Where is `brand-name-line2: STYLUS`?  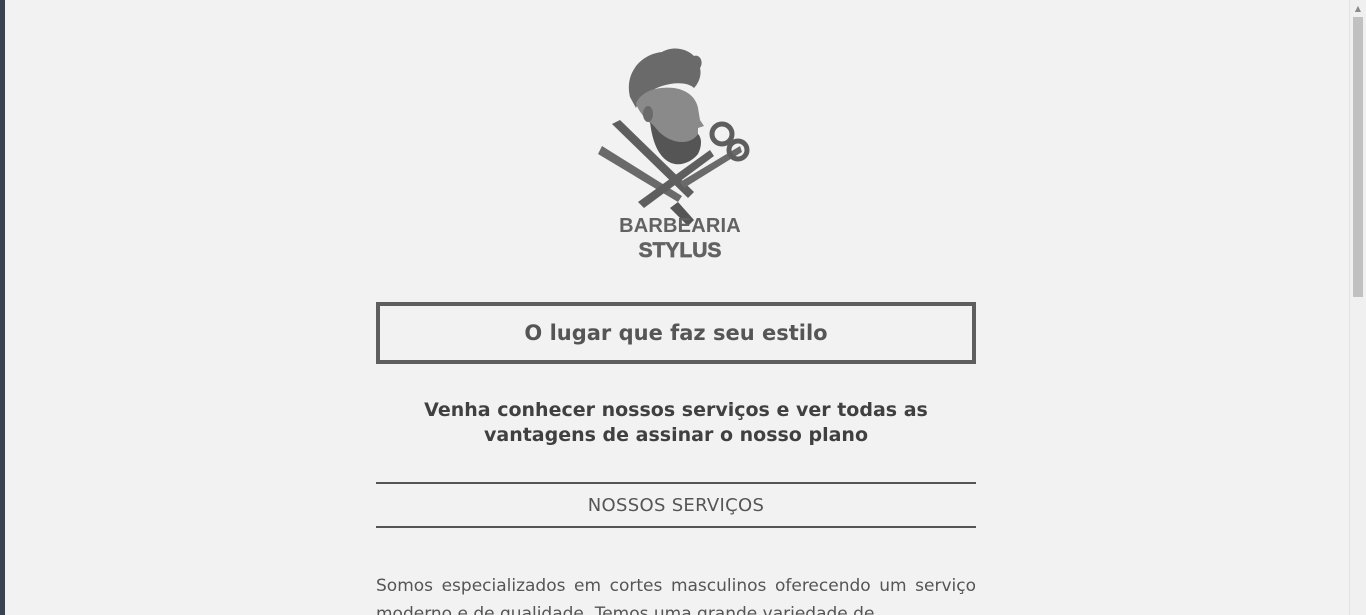
brand-name-line2: STYLUS is located at coordinates (680, 251).